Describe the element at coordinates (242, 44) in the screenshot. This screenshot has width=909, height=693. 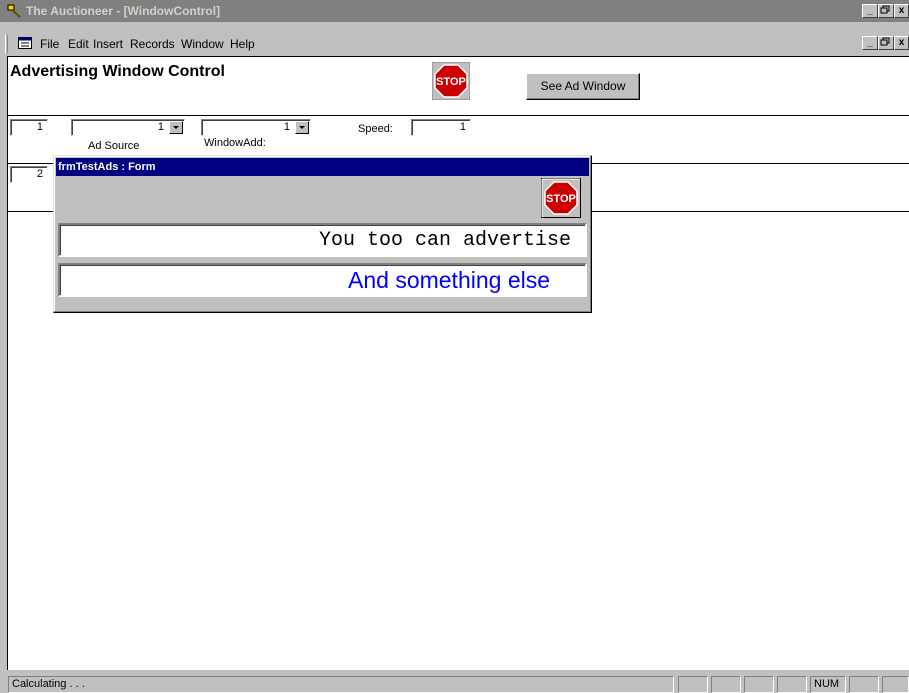
I see `menu-help: Help` at that location.